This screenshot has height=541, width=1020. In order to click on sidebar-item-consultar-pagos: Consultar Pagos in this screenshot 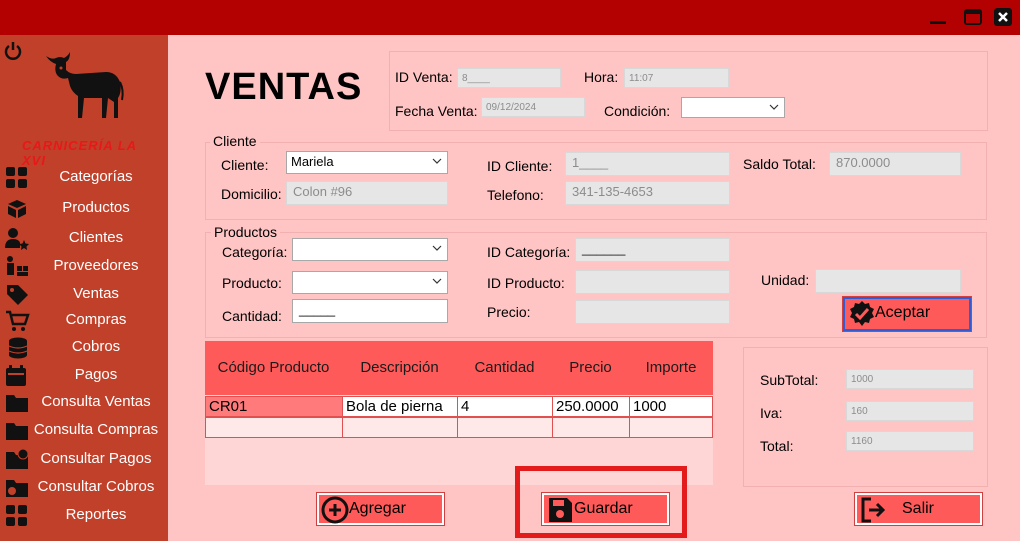, I will do `click(84, 459)`.